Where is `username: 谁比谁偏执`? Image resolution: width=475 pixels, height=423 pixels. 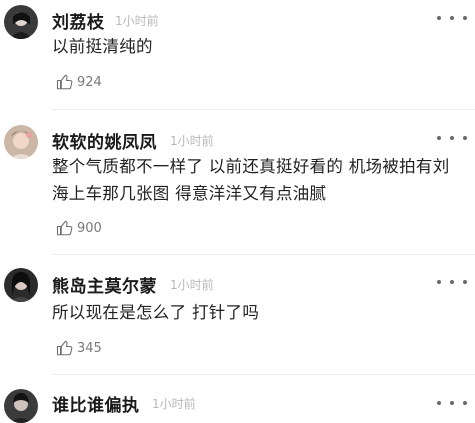
username: 谁比谁偏执 is located at coordinates (96, 403).